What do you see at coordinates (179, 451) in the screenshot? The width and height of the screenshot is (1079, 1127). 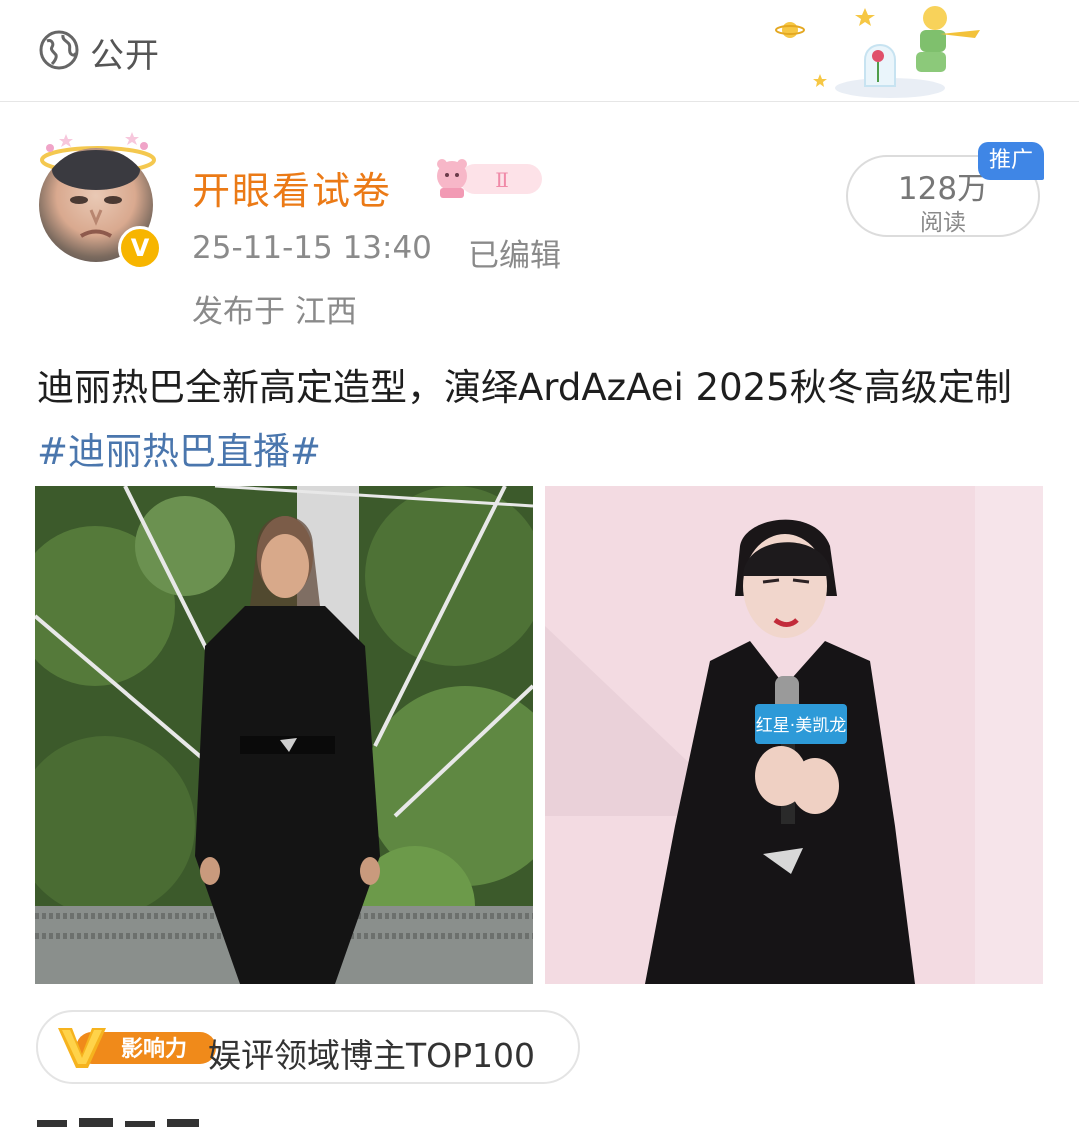 I see `hashtag-link: #迪丽热巴直播#` at bounding box center [179, 451].